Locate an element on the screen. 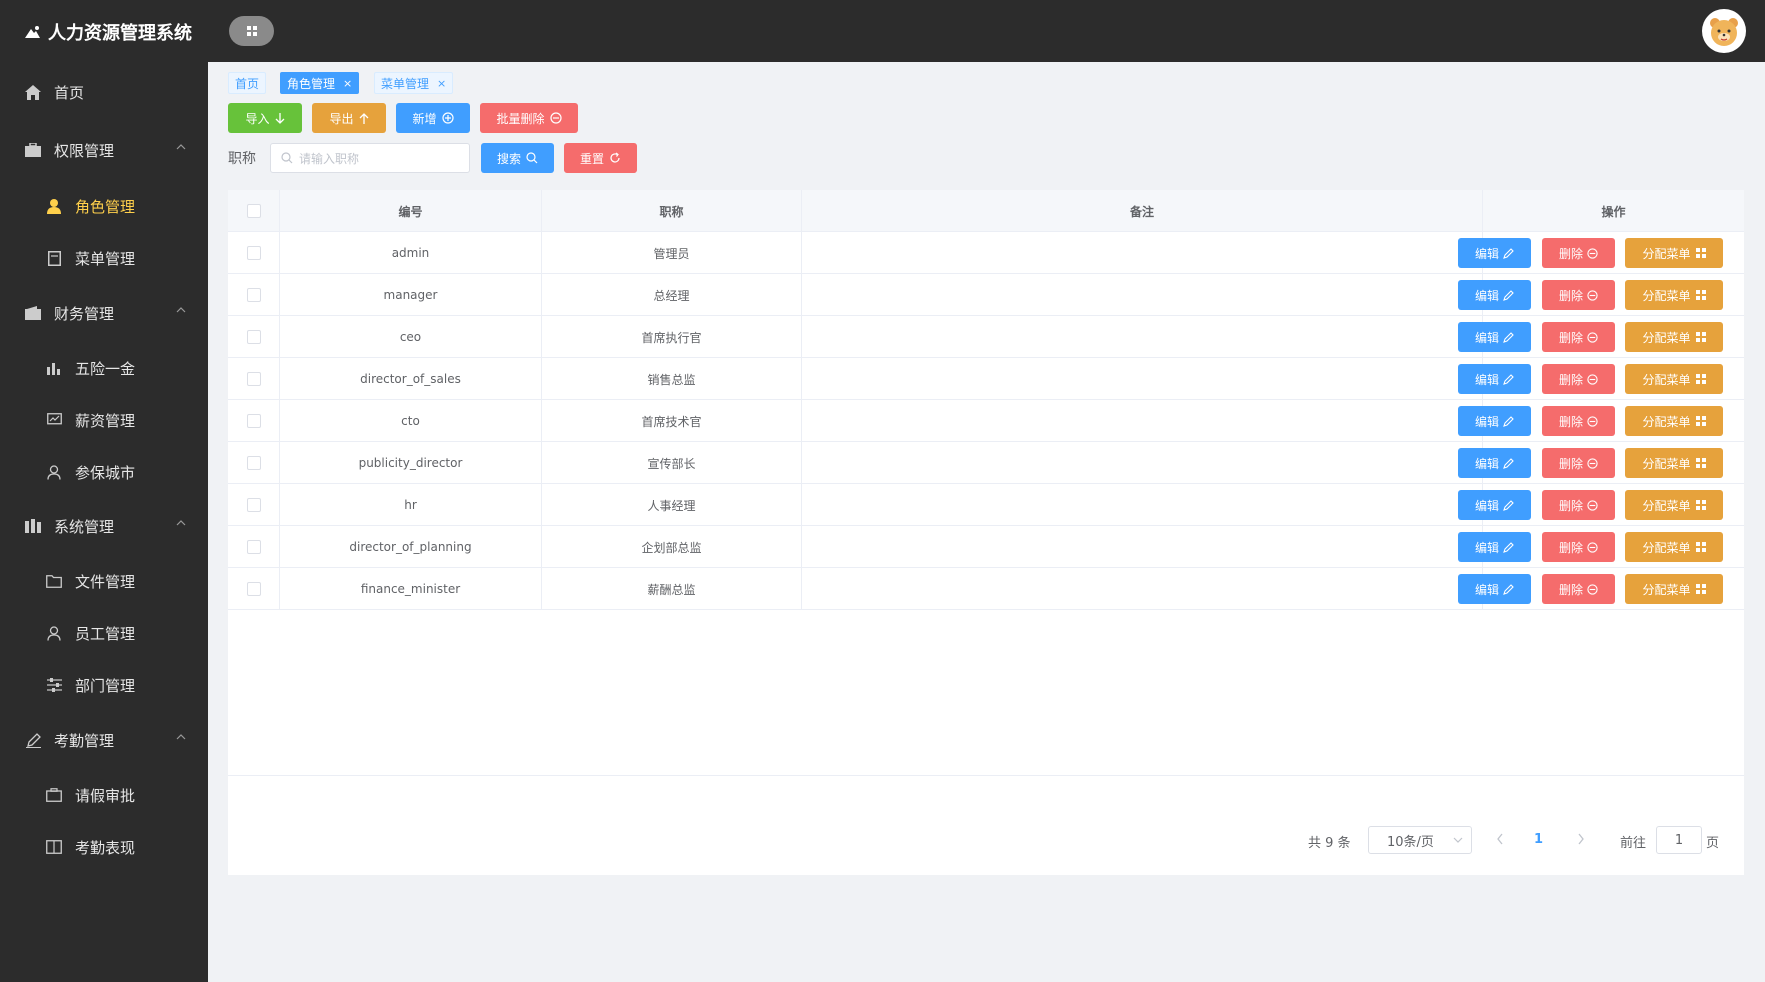 Image resolution: width=1765 pixels, height=982 pixels. tag-role-management: 角色管理 × is located at coordinates (320, 83).